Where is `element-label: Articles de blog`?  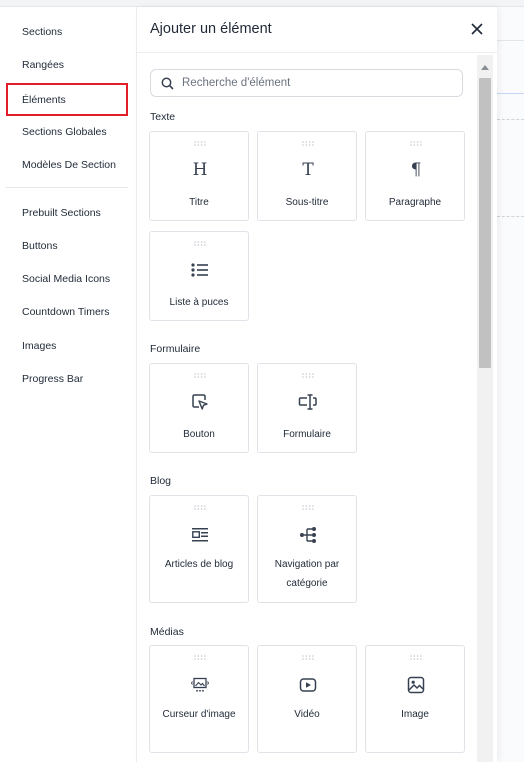
element-label: Articles de blog is located at coordinates (199, 564).